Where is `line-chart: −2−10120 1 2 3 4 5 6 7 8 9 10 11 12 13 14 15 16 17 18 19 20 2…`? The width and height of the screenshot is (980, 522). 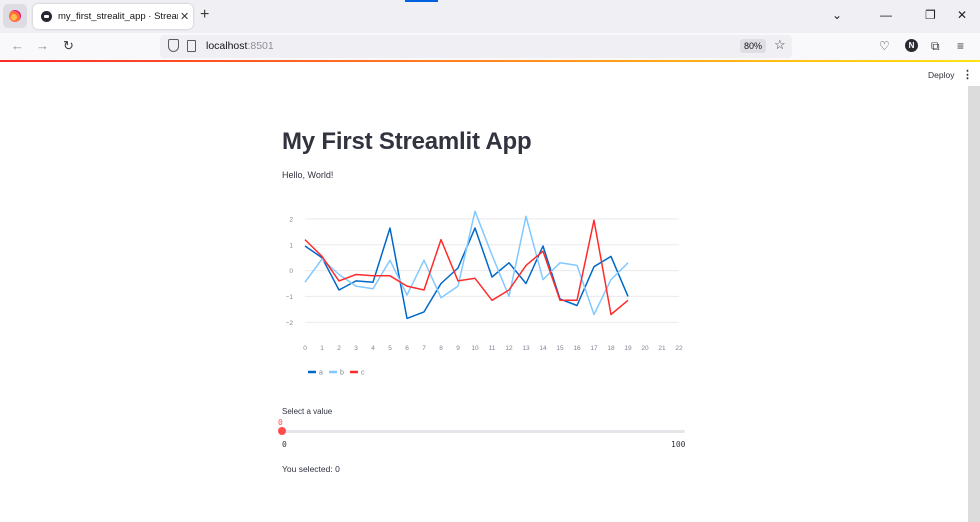
line-chart: −2−10120 1 2 3 4 5 6 7 8 9 10 11 12 13 14 15 16 17 18 19 20 2… is located at coordinates (487, 291).